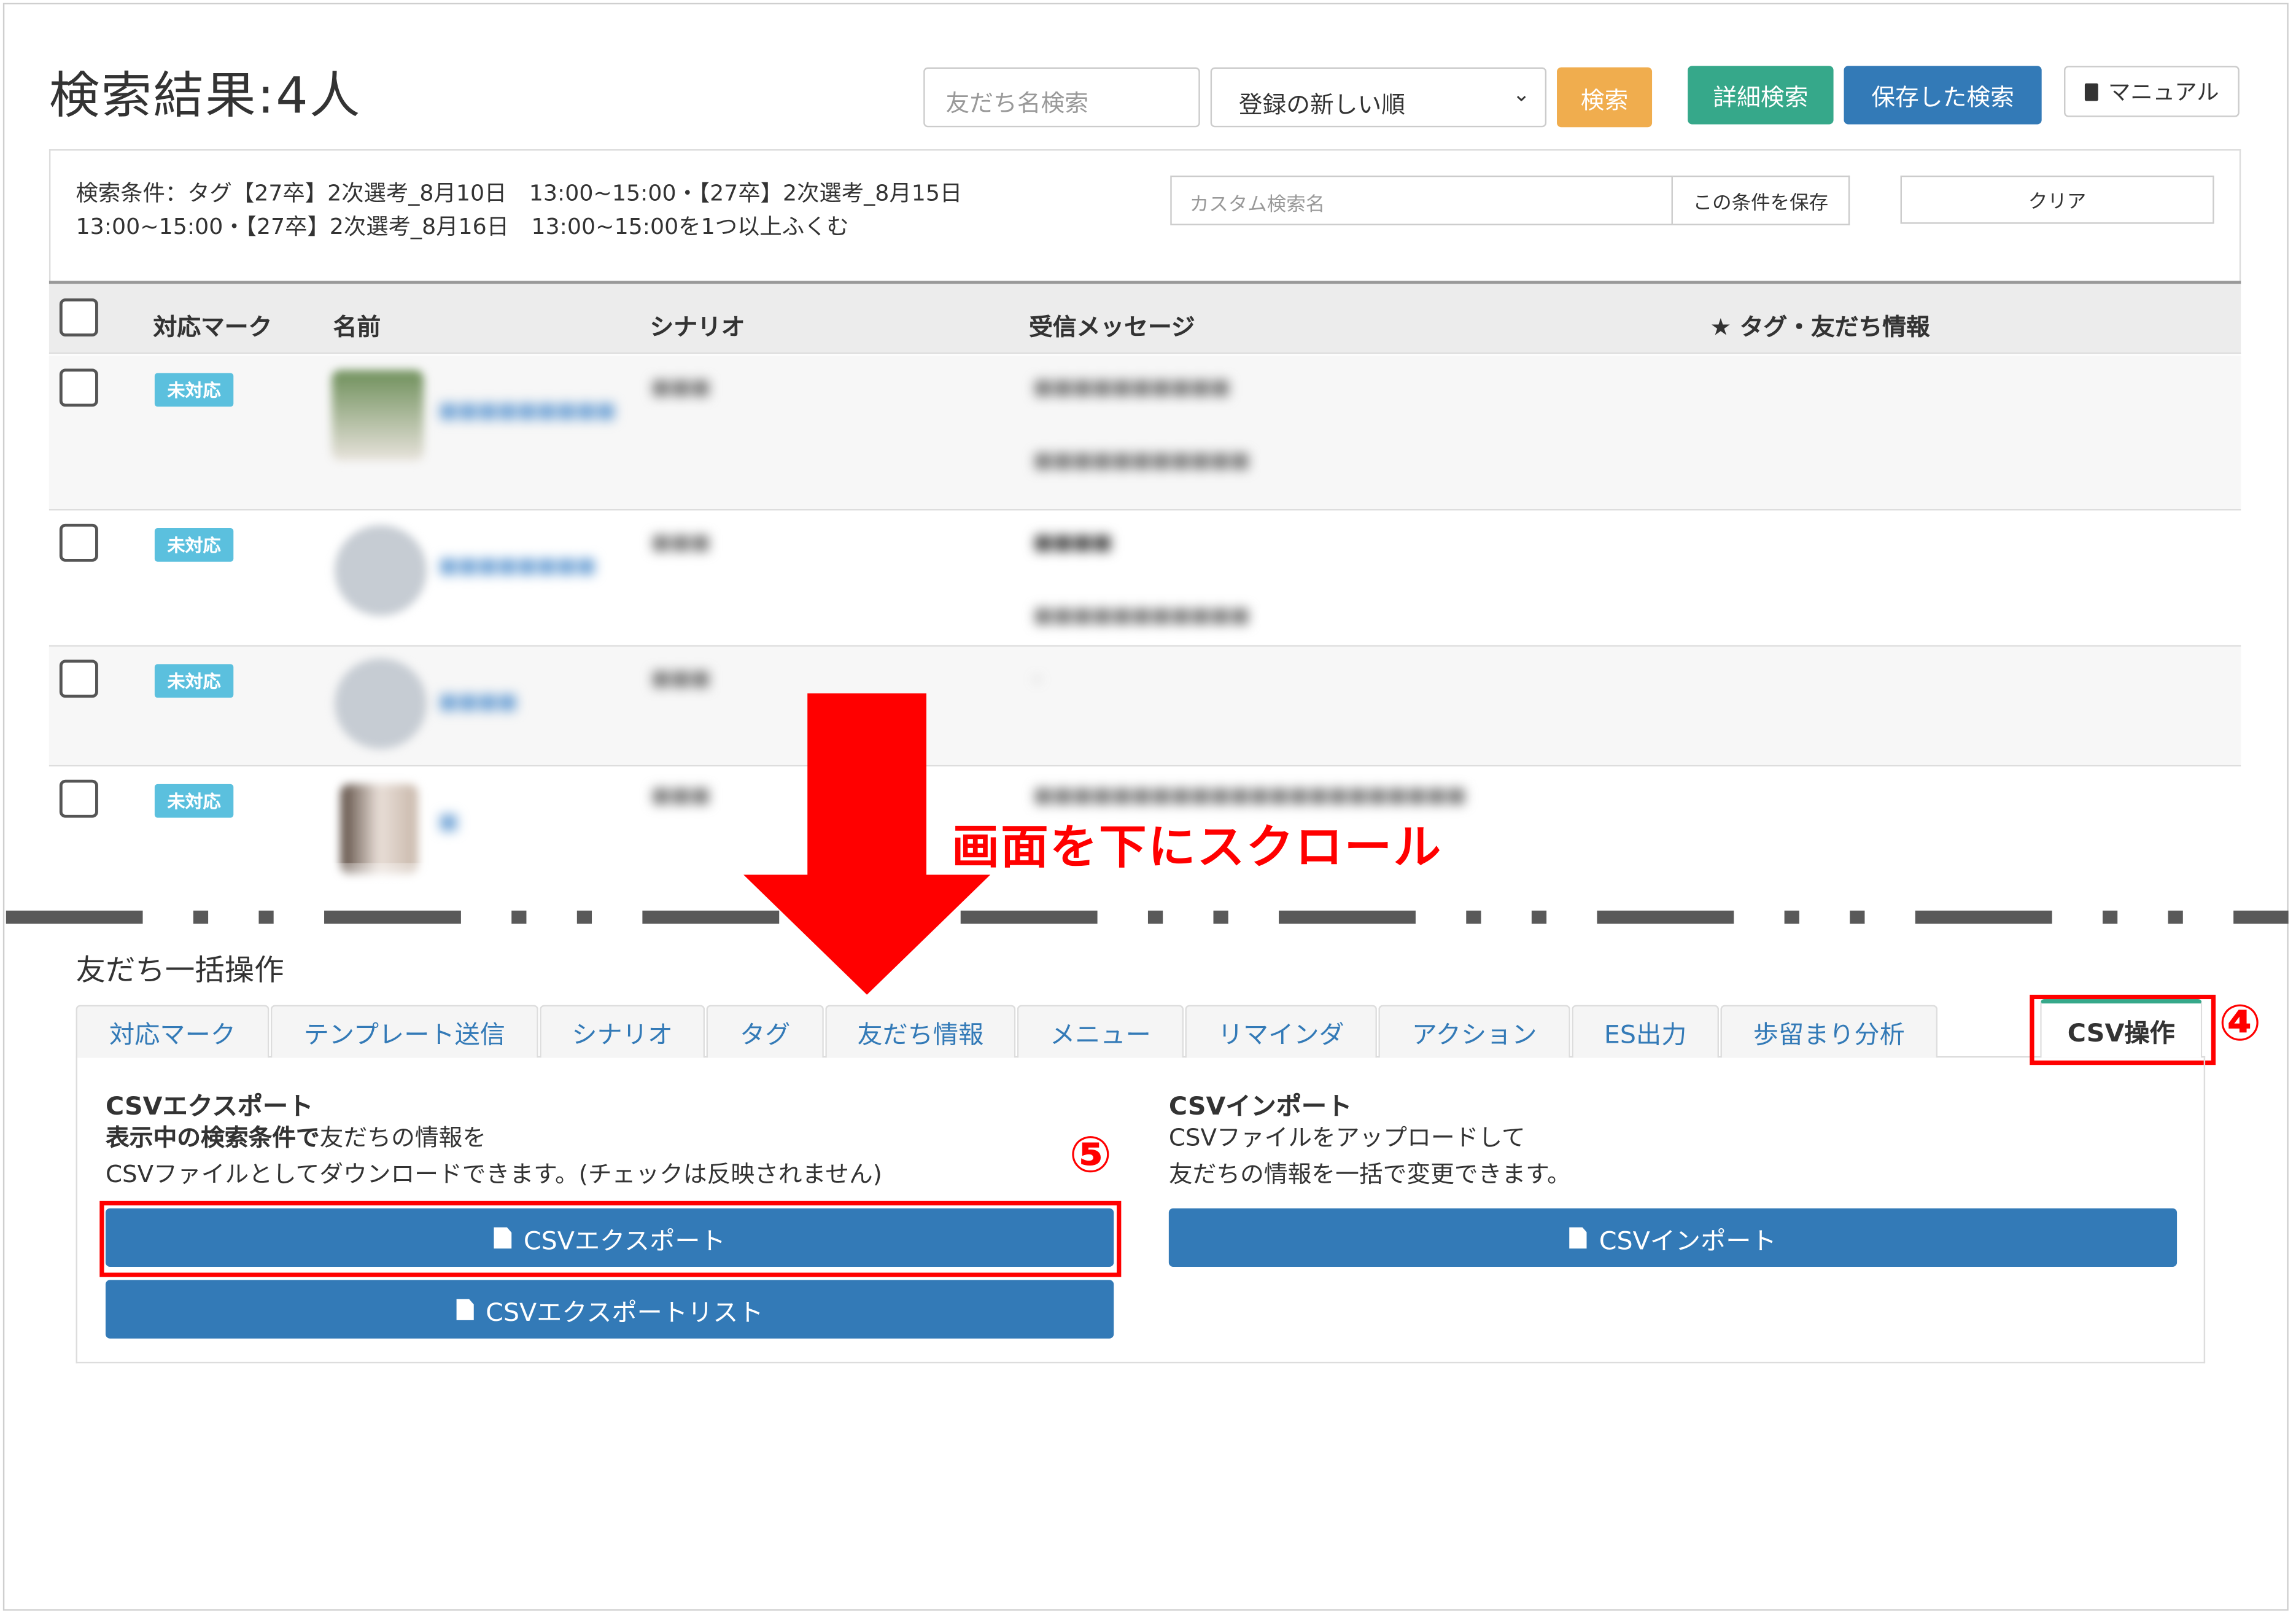 The width and height of the screenshot is (2296, 1615). I want to click on manual-button: マニュアル, so click(2152, 91).